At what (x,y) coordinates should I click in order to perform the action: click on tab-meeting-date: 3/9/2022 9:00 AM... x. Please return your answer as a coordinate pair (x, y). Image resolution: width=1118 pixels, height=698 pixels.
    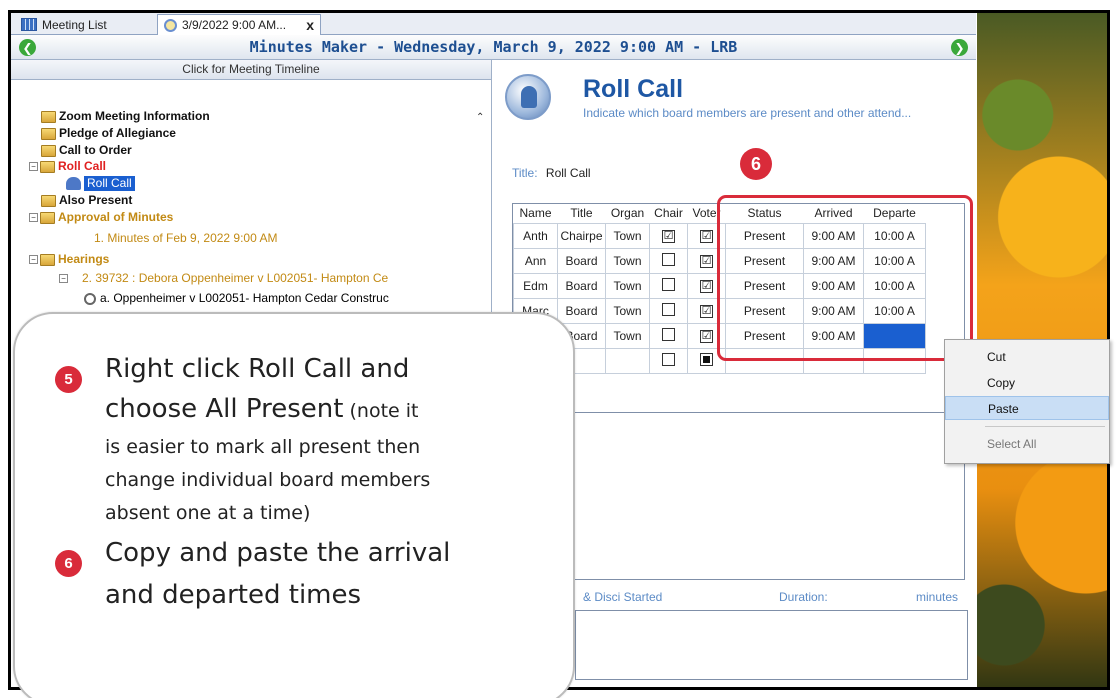
    Looking at the image, I should click on (239, 24).